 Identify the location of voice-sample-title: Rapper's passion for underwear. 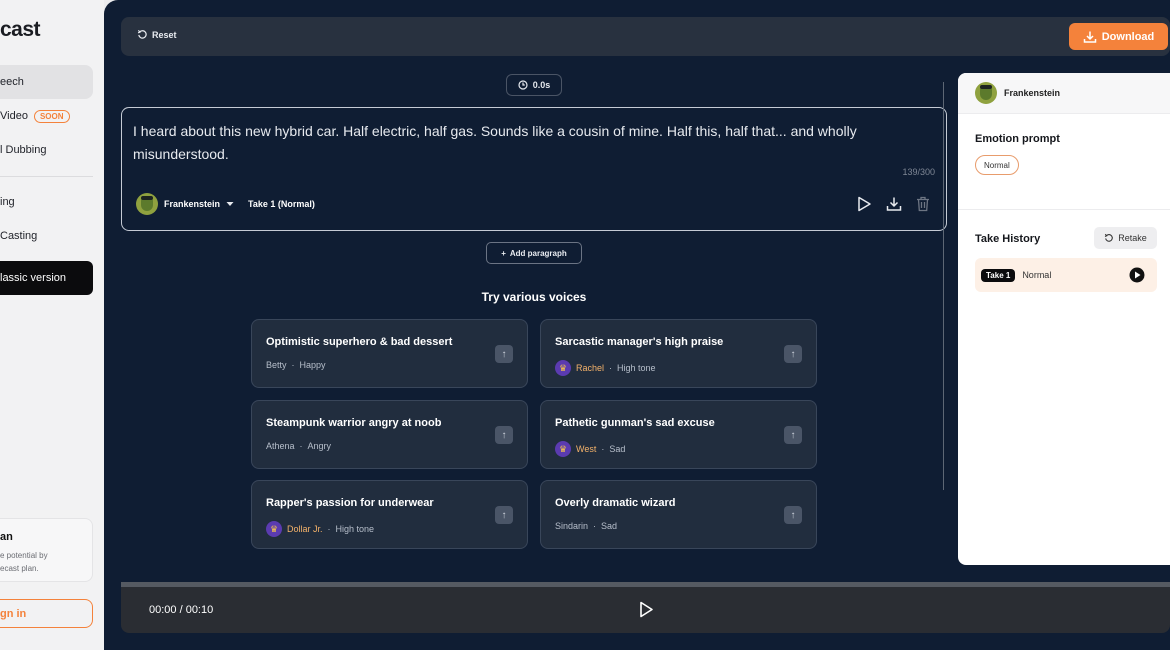
(350, 503).